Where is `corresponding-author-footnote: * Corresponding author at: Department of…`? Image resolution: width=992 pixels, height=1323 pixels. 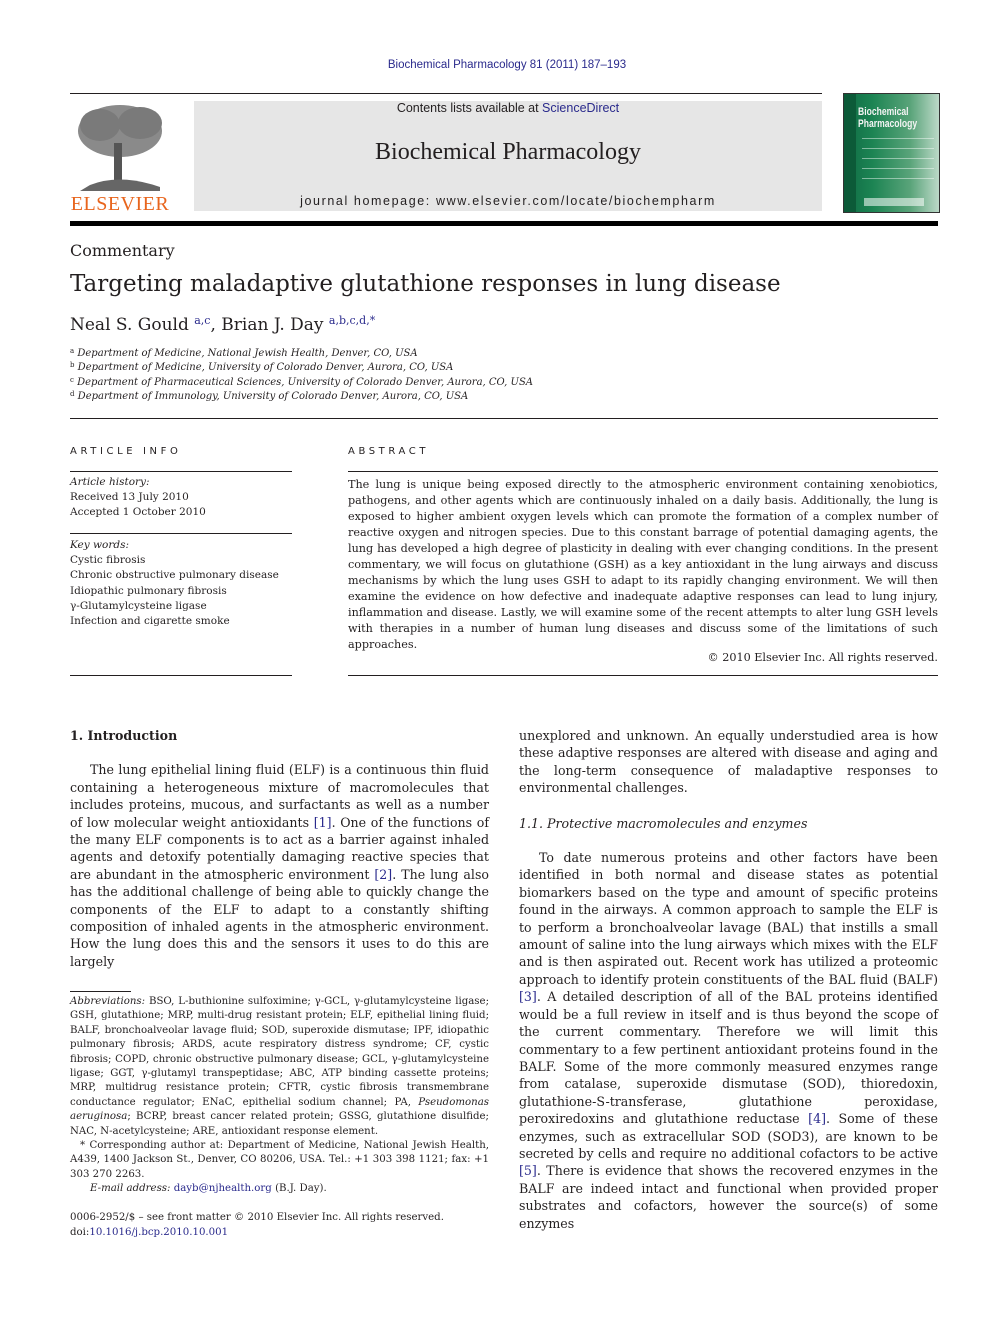 corresponding-author-footnote: * Corresponding author at: Department of… is located at coordinates (279, 1160).